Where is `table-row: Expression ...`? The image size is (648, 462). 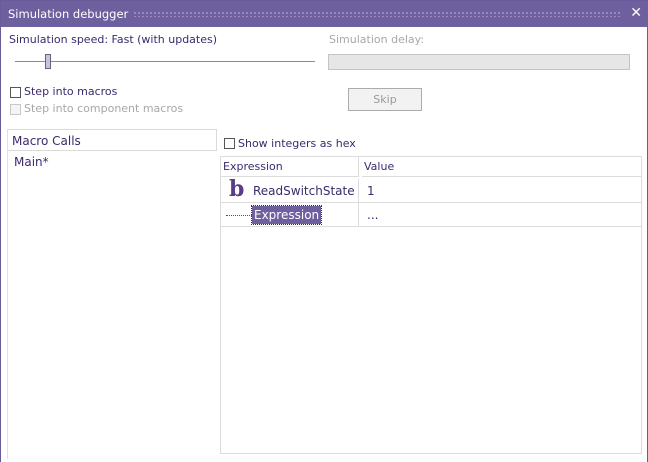
table-row: Expression ... is located at coordinates (431, 215).